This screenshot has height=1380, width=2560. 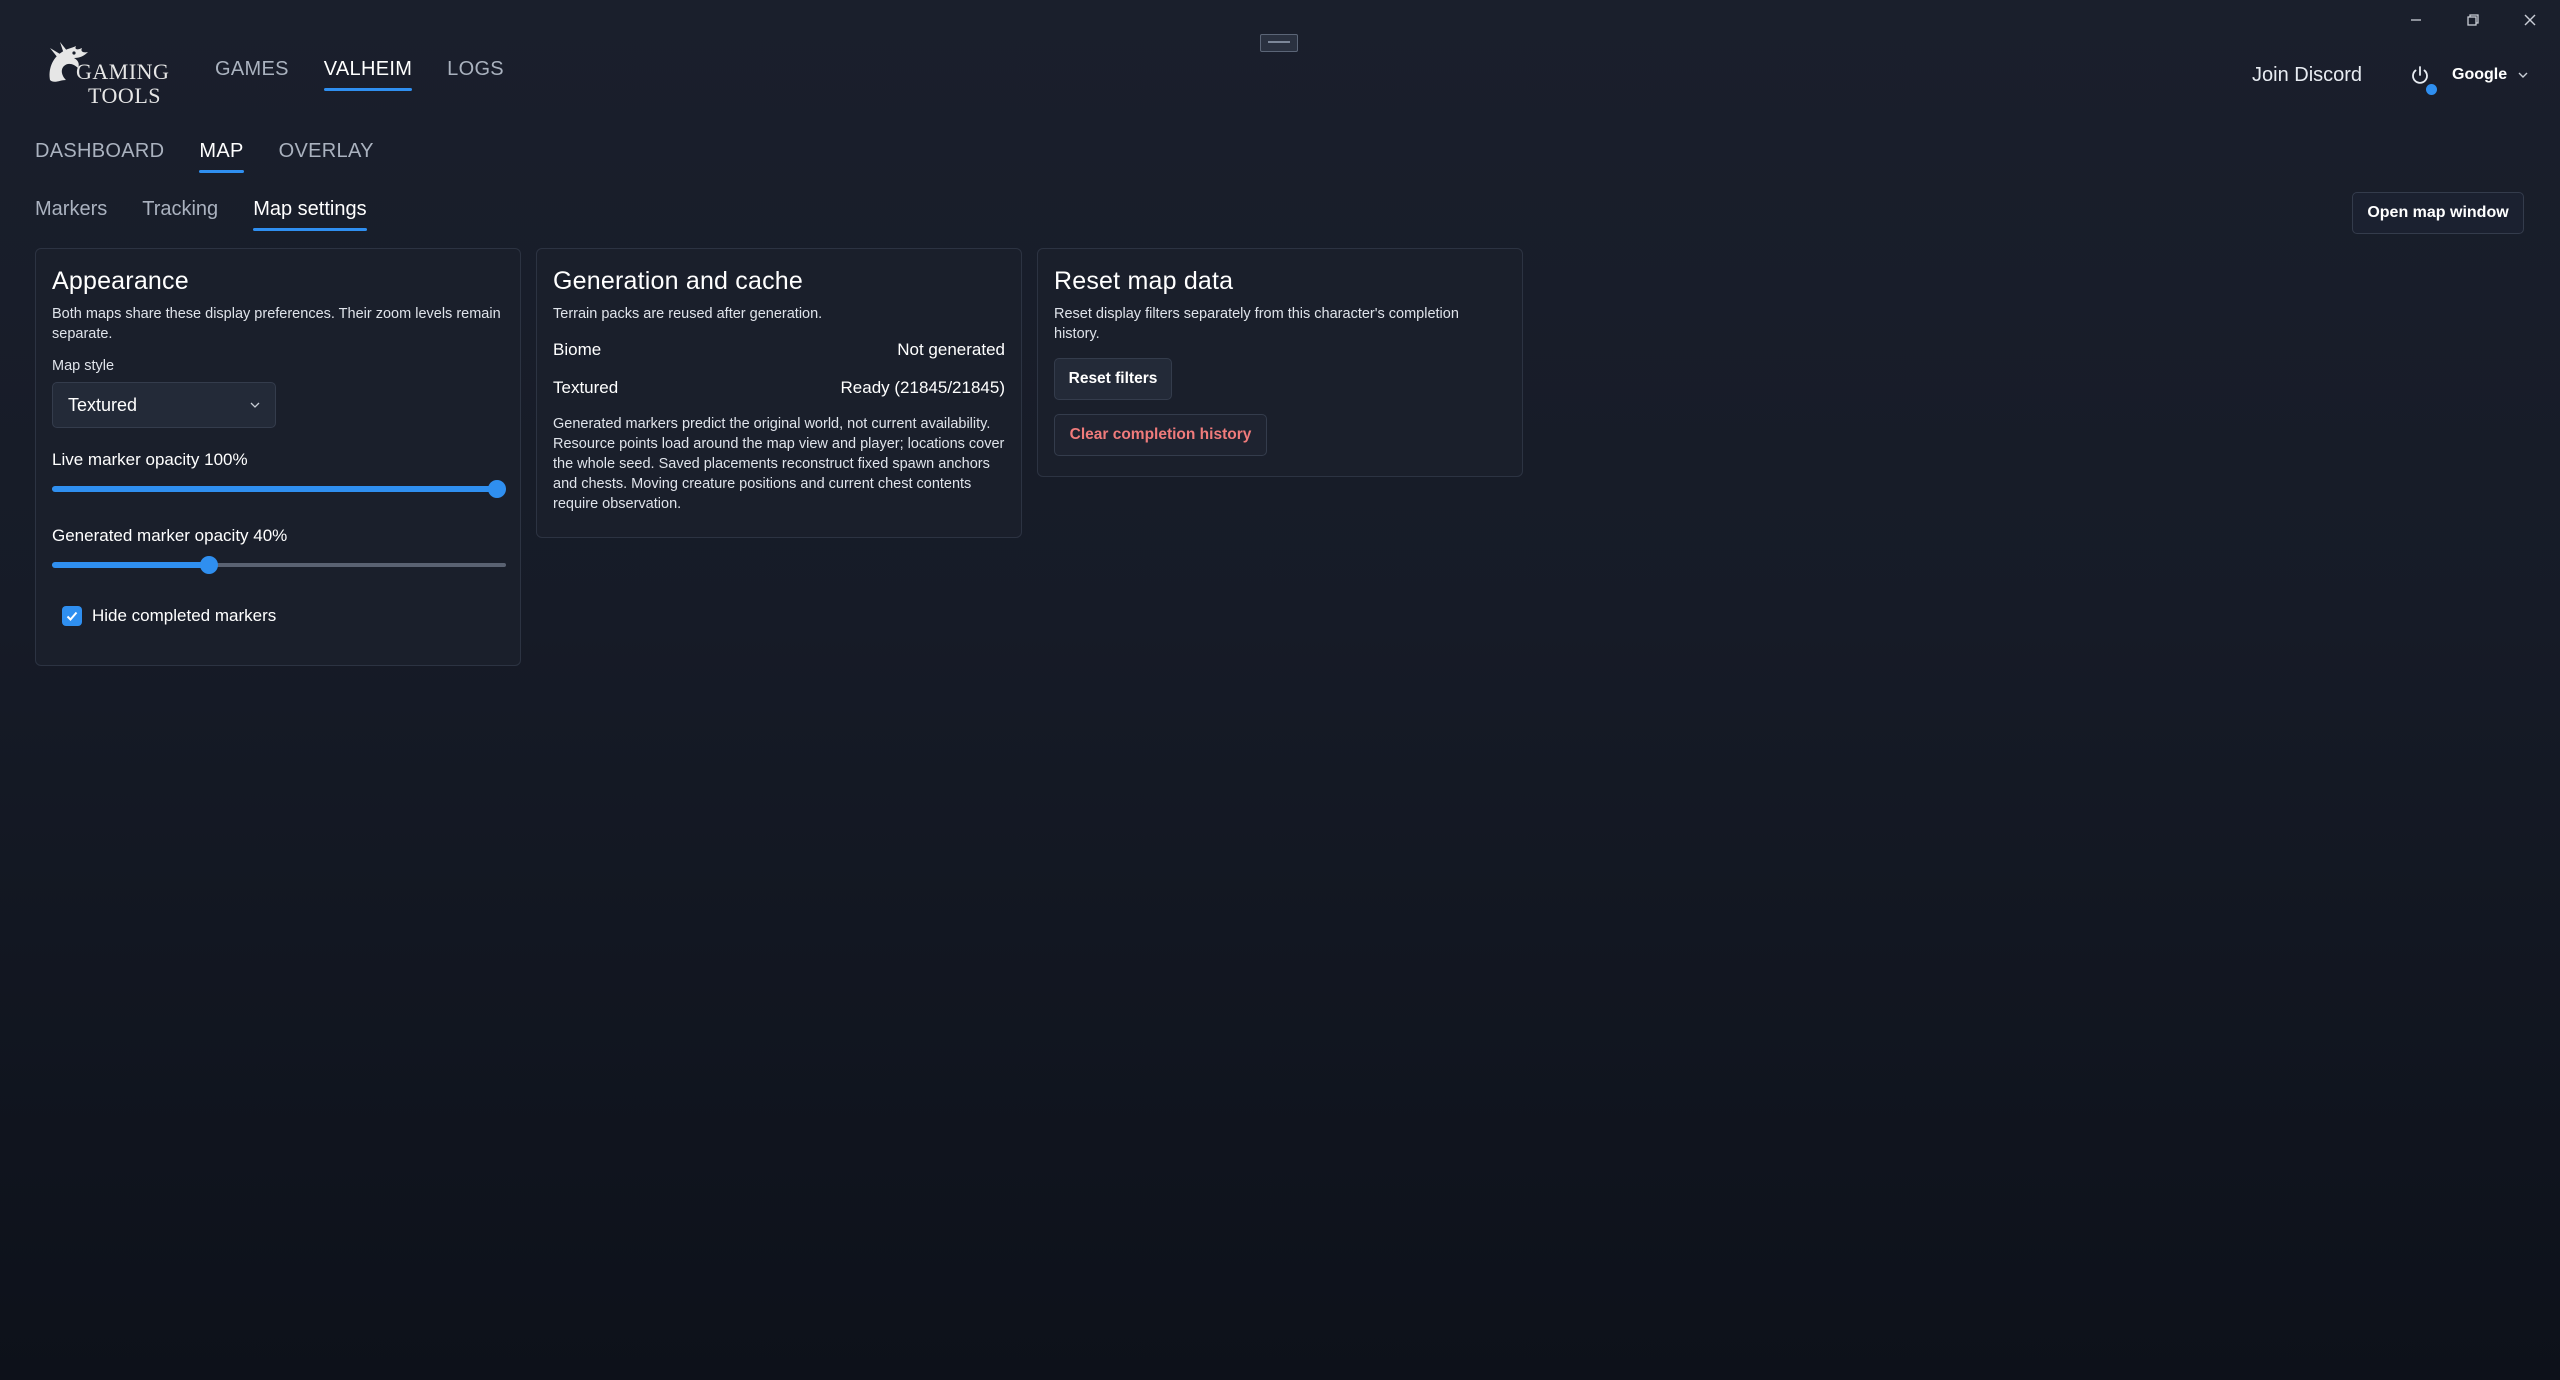 I want to click on account-name: Google, so click(x=2480, y=74).